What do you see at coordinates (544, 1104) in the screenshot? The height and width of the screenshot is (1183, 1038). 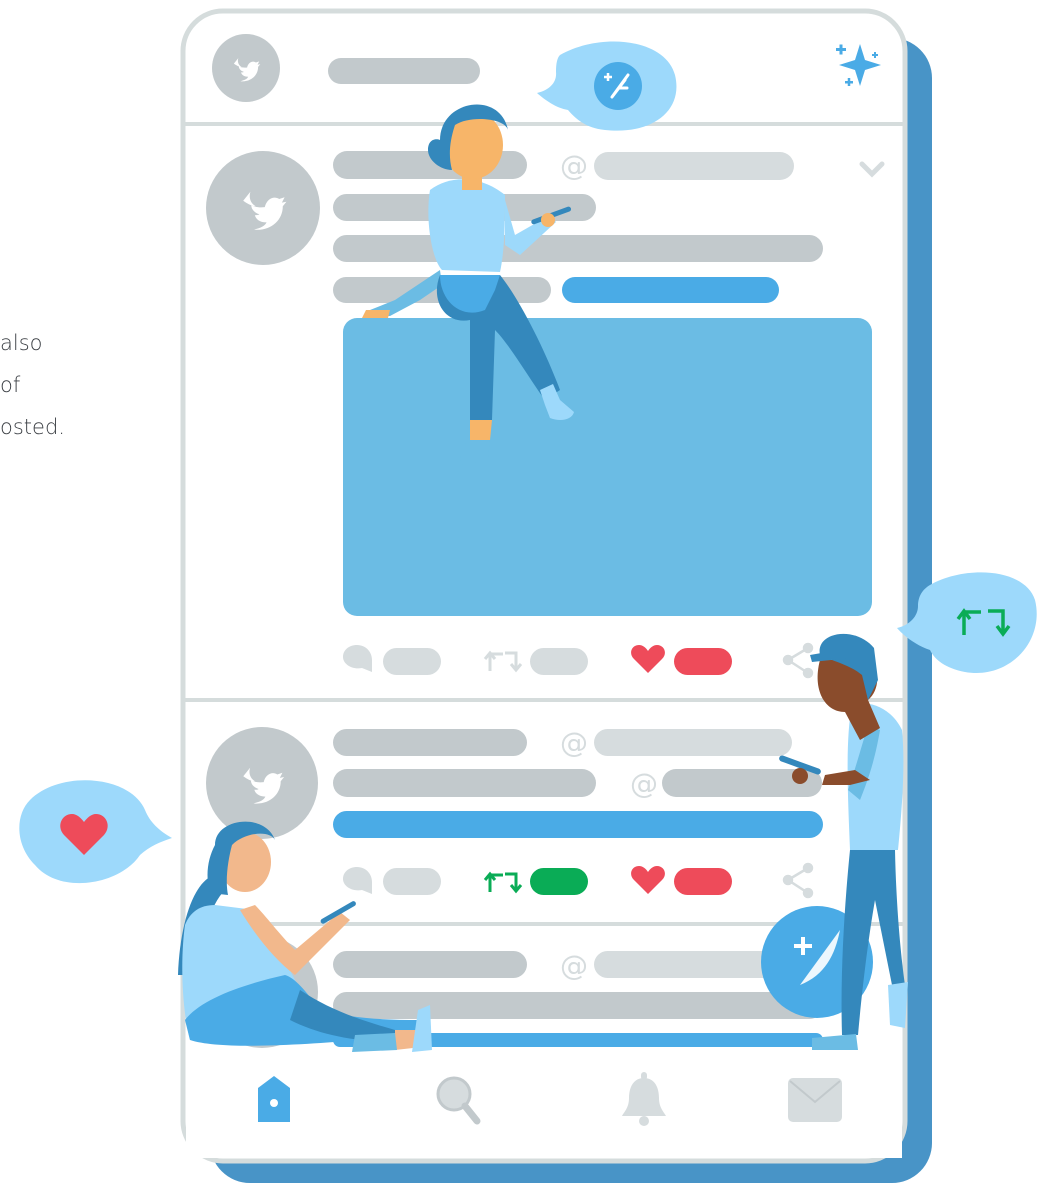 I see `bottom-nav` at bounding box center [544, 1104].